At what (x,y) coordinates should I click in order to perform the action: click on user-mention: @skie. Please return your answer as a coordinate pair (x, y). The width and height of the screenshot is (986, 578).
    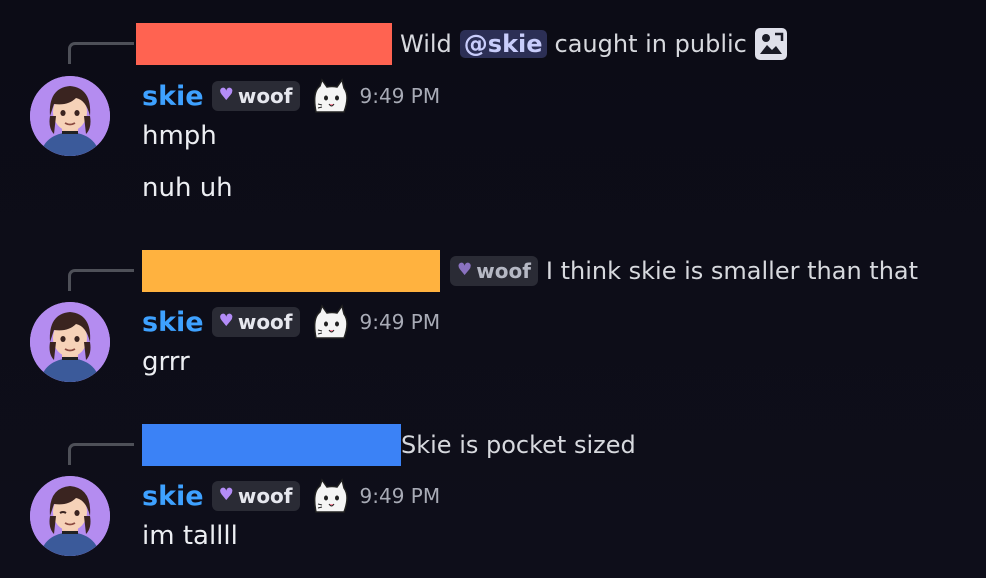
    Looking at the image, I should click on (503, 44).